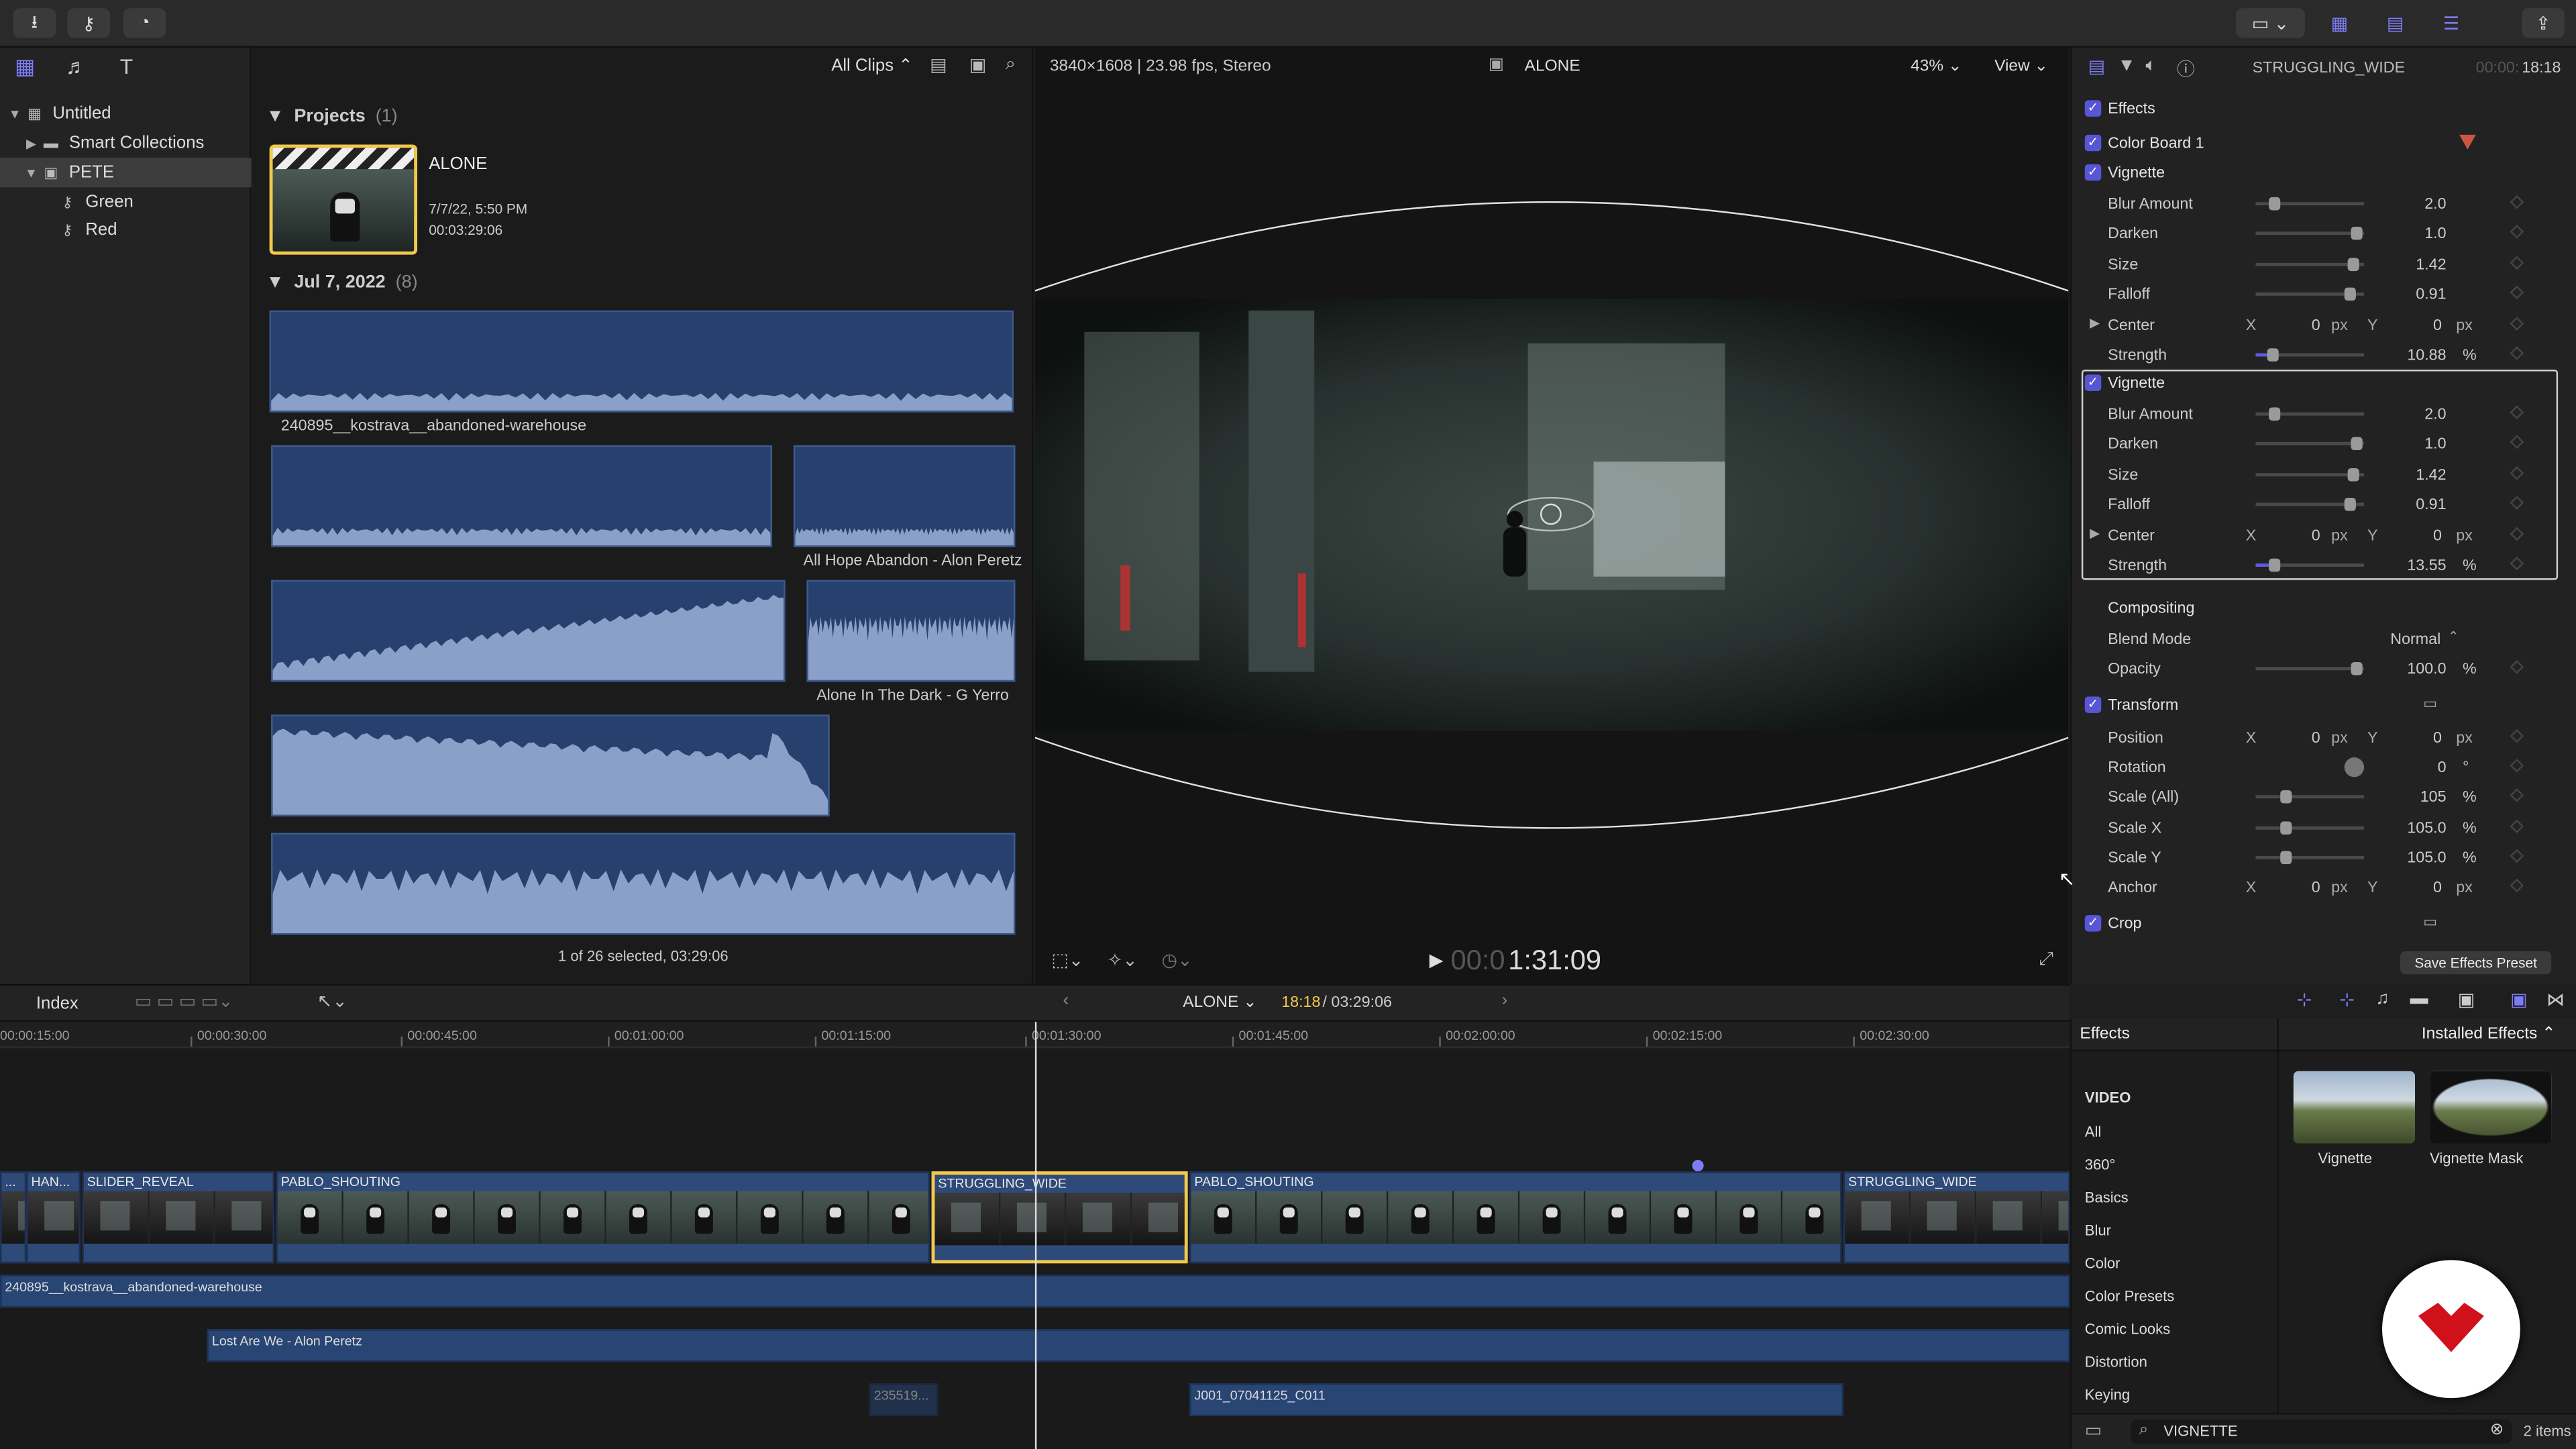  I want to click on opacity: Opacity 100.0%, so click(2318, 669).